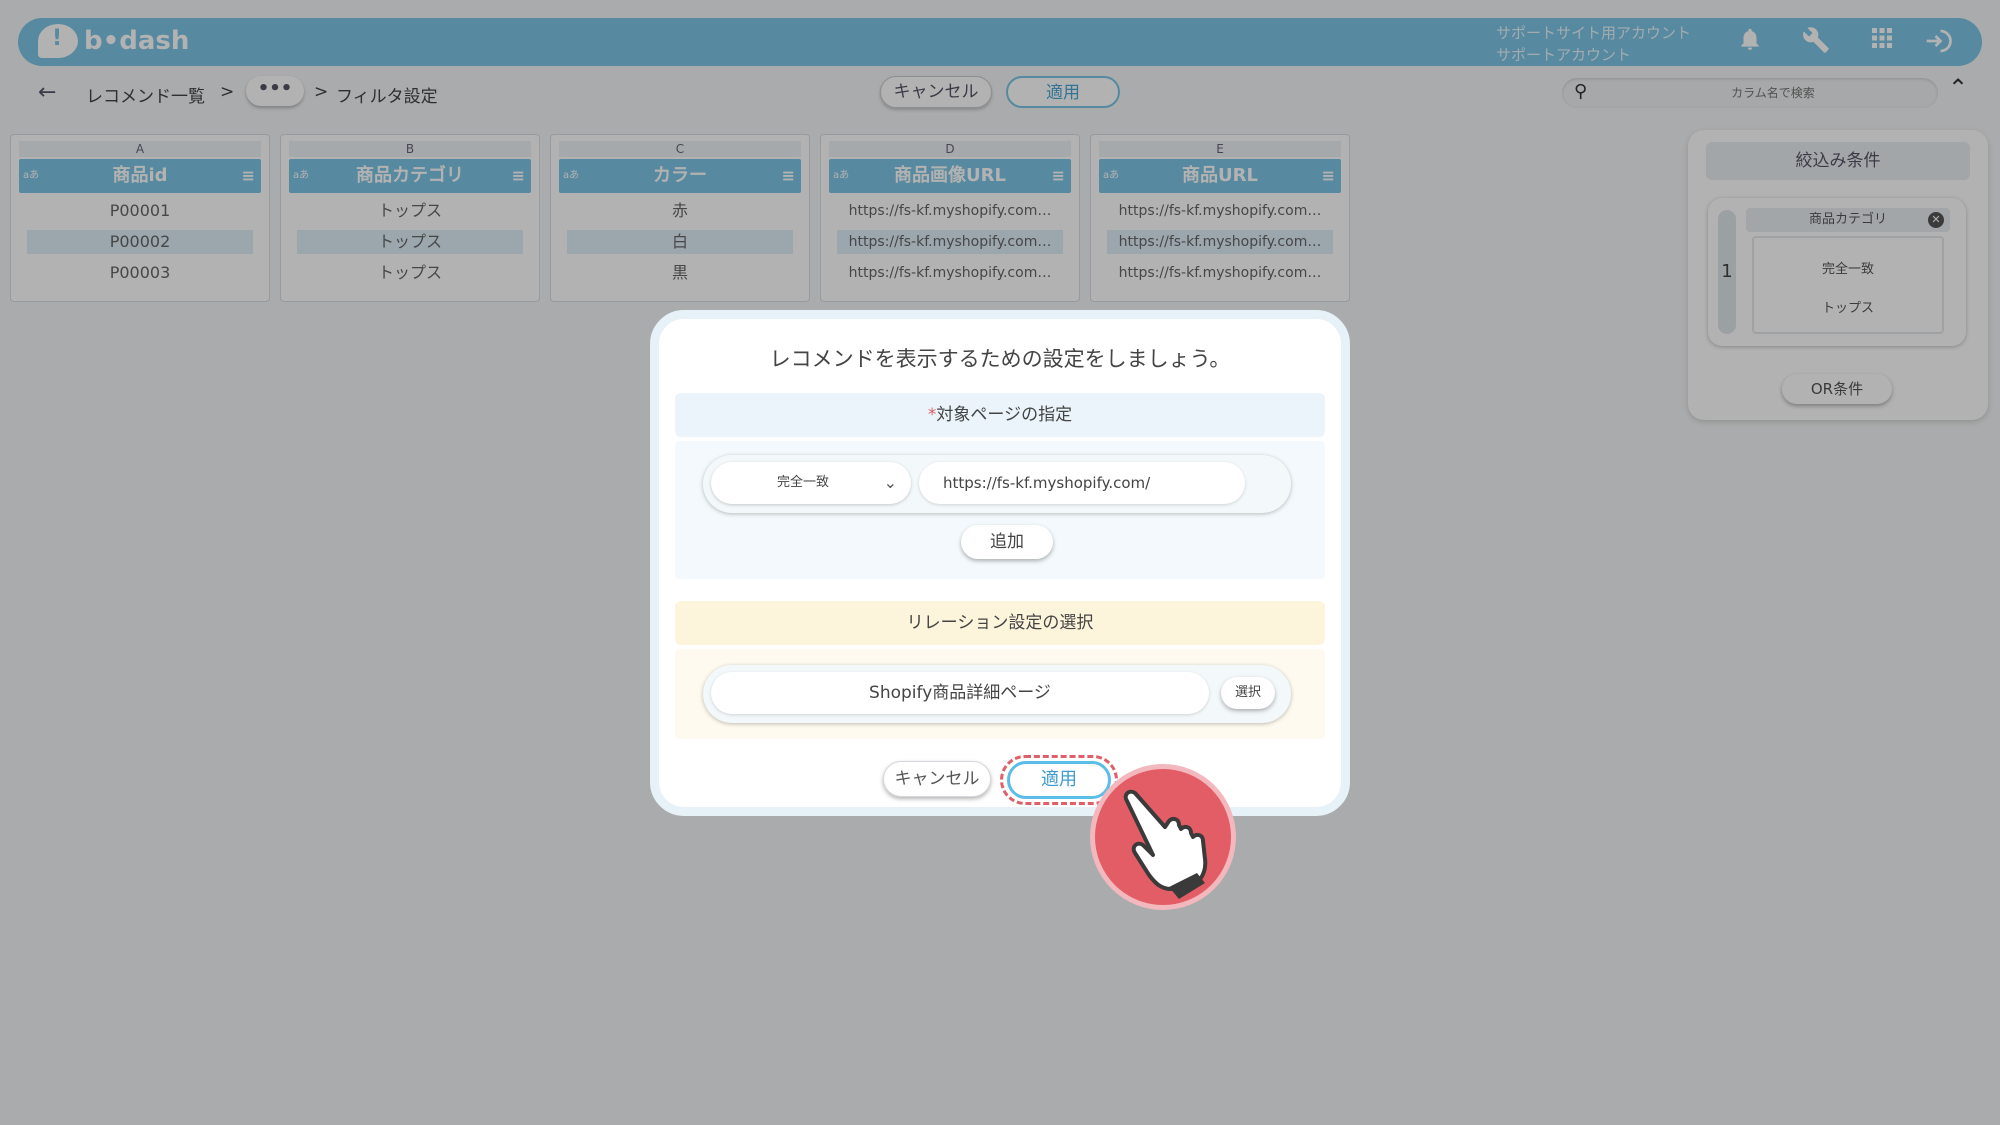 This screenshot has height=1125, width=2000. I want to click on target-page-row: 完全一致 ⌄ https://fs-kf.myshopify.com/, so click(997, 484).